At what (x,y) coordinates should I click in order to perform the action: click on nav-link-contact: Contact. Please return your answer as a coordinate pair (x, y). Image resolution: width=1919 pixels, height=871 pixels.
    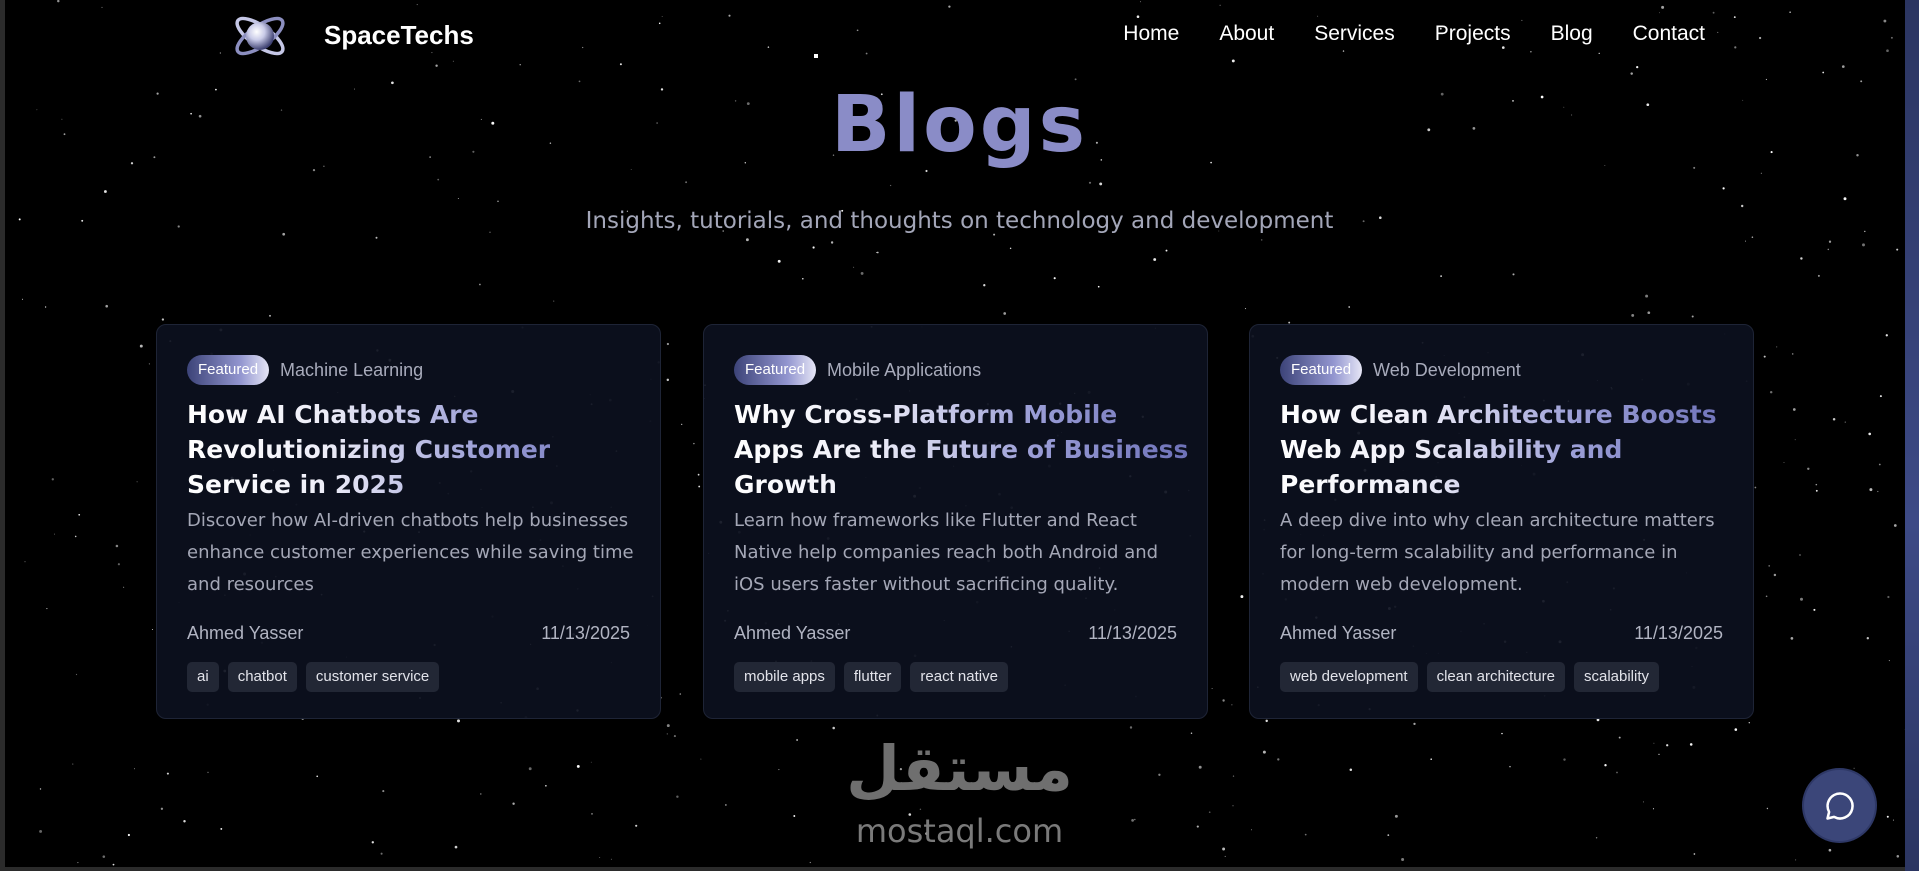
    Looking at the image, I should click on (1669, 34).